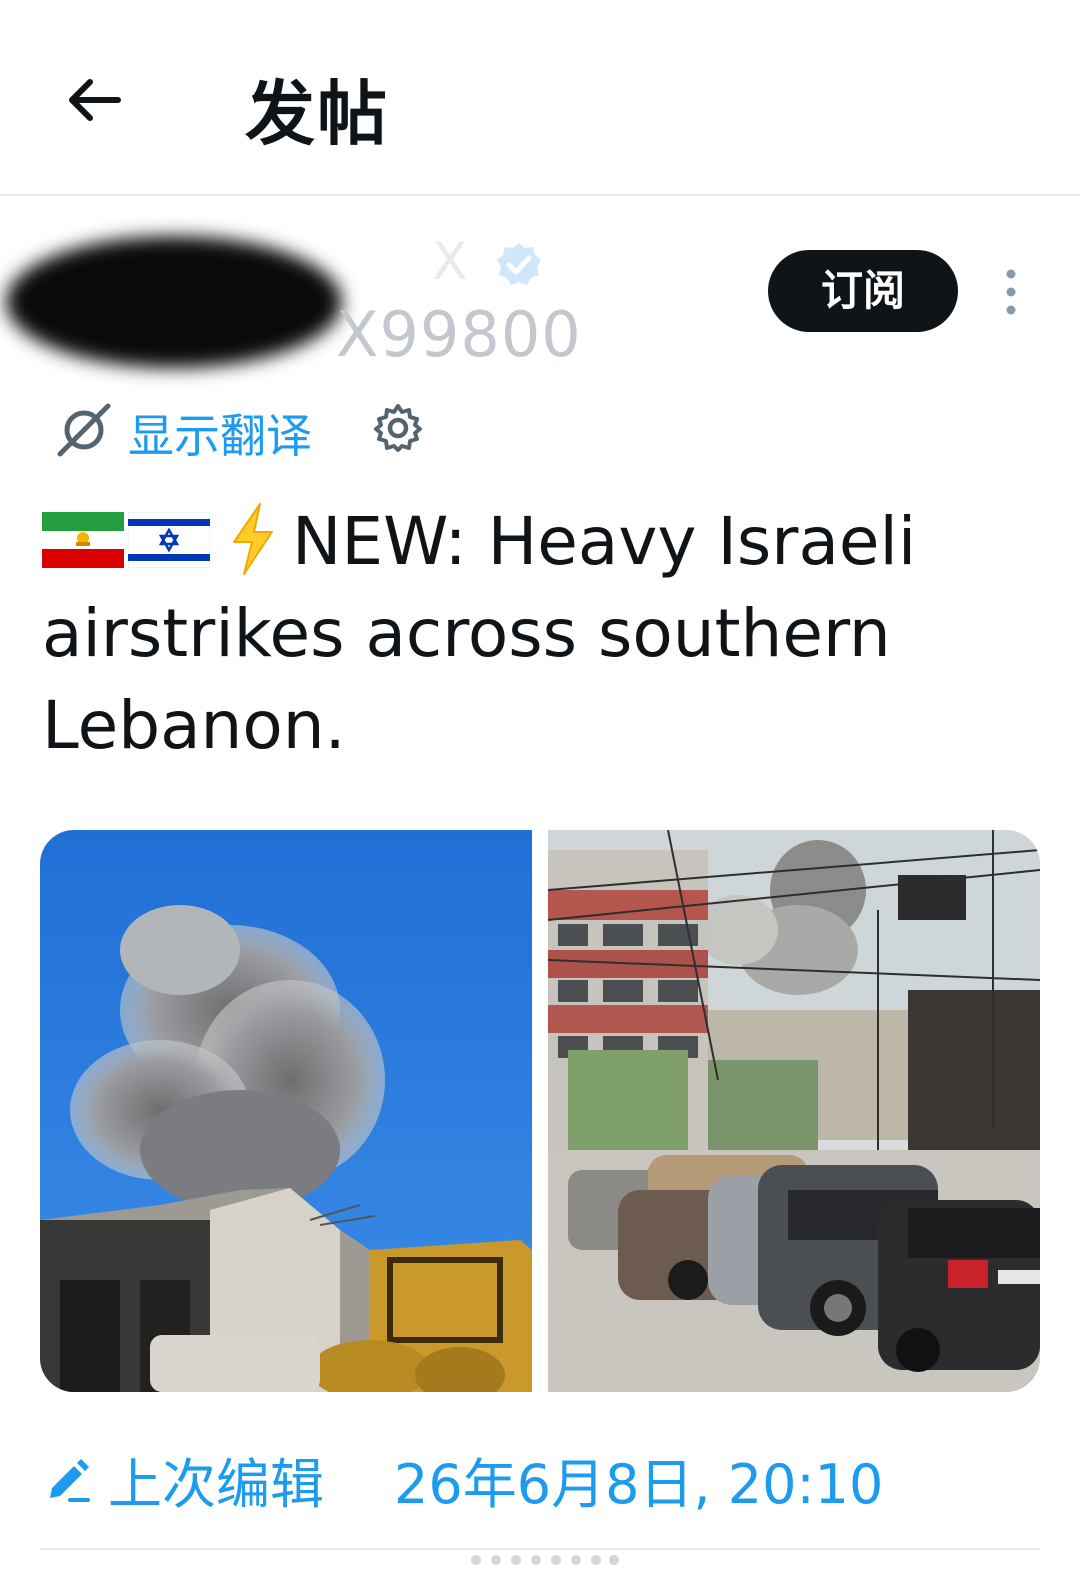  I want to click on gear-icon, so click(398, 428).